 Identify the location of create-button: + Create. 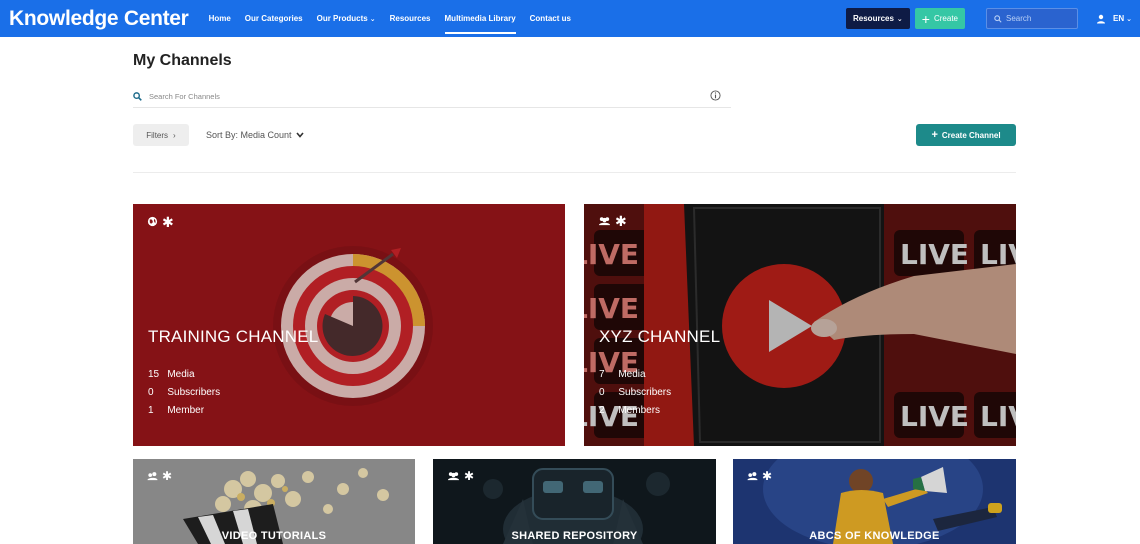
(939, 18).